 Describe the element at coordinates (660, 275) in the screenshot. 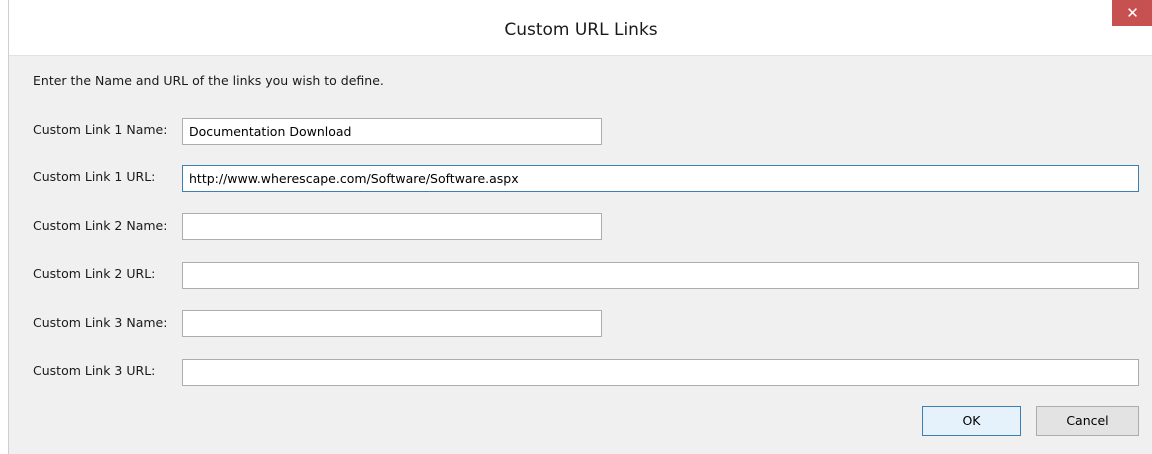

I see `custom-link-2-url-field` at that location.